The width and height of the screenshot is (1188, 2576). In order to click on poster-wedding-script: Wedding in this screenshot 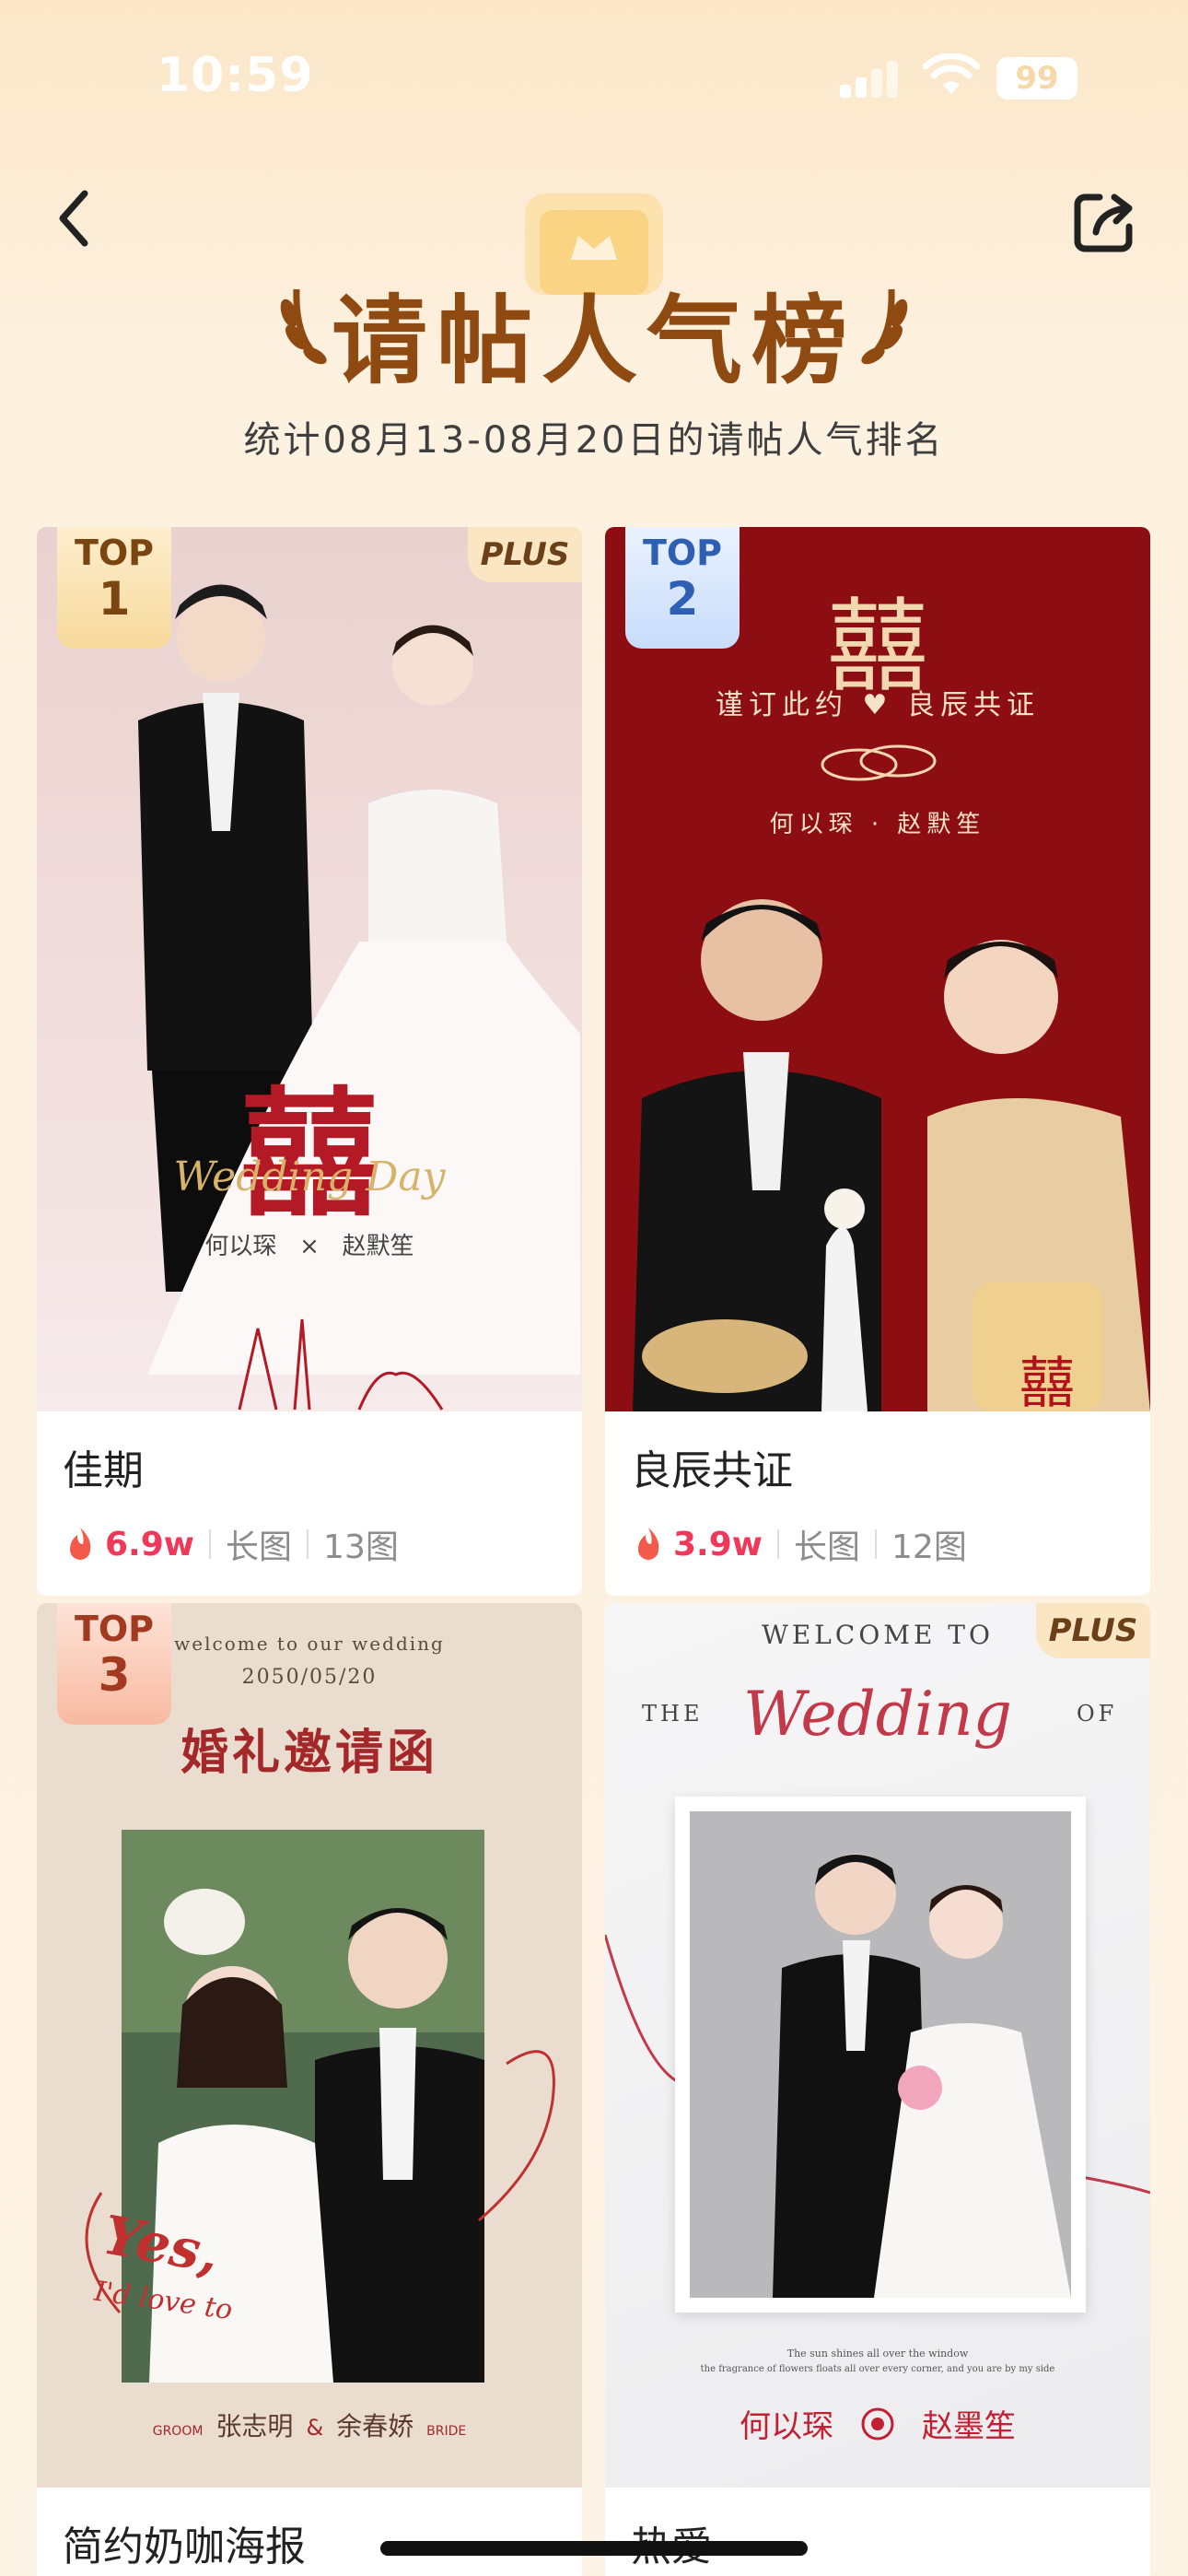, I will do `click(877, 1714)`.